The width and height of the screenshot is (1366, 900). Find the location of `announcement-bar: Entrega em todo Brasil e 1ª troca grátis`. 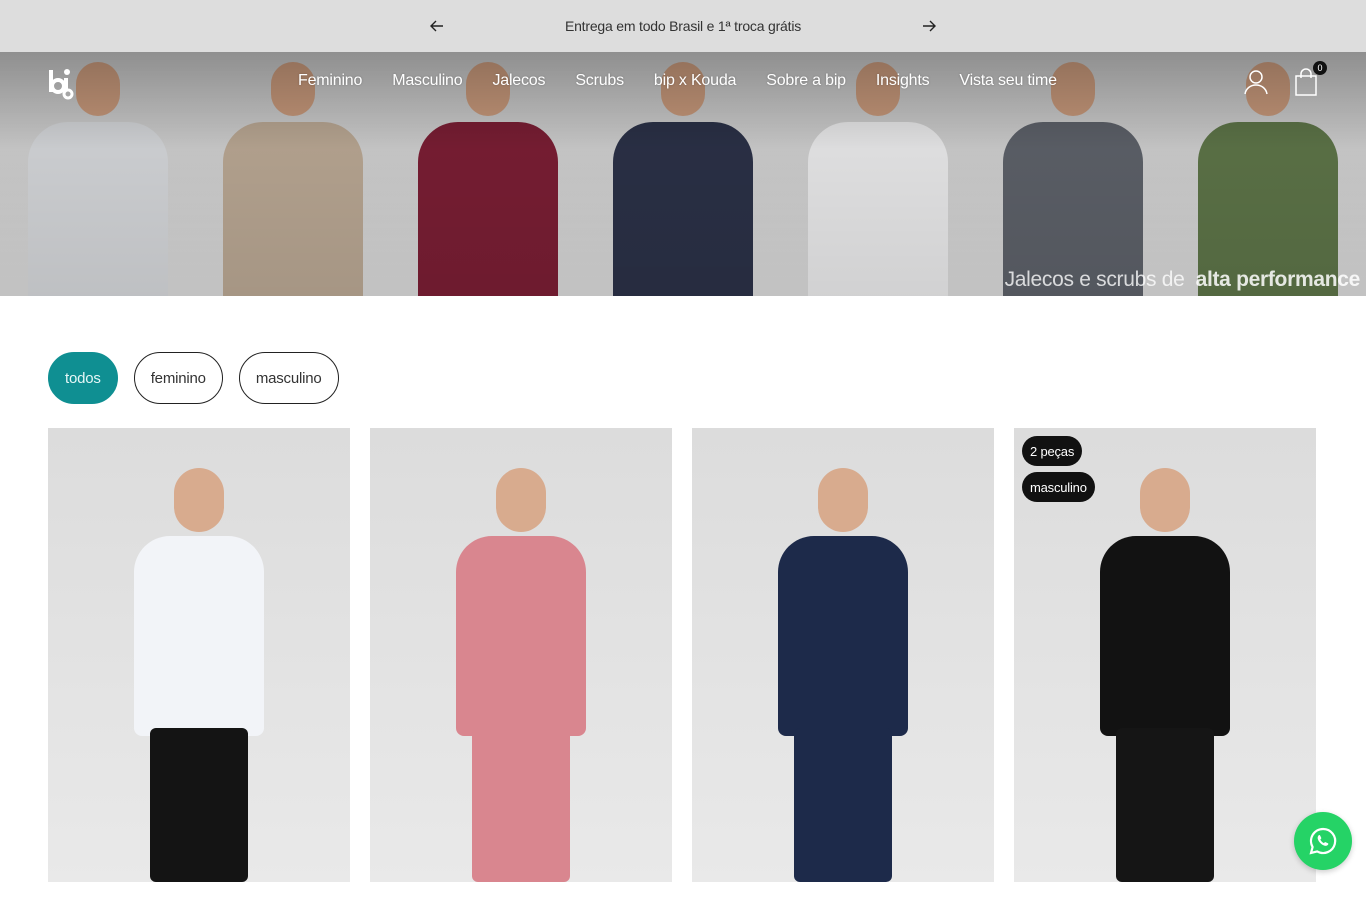

announcement-bar: Entrega em todo Brasil e 1ª troca grátis is located at coordinates (683, 26).